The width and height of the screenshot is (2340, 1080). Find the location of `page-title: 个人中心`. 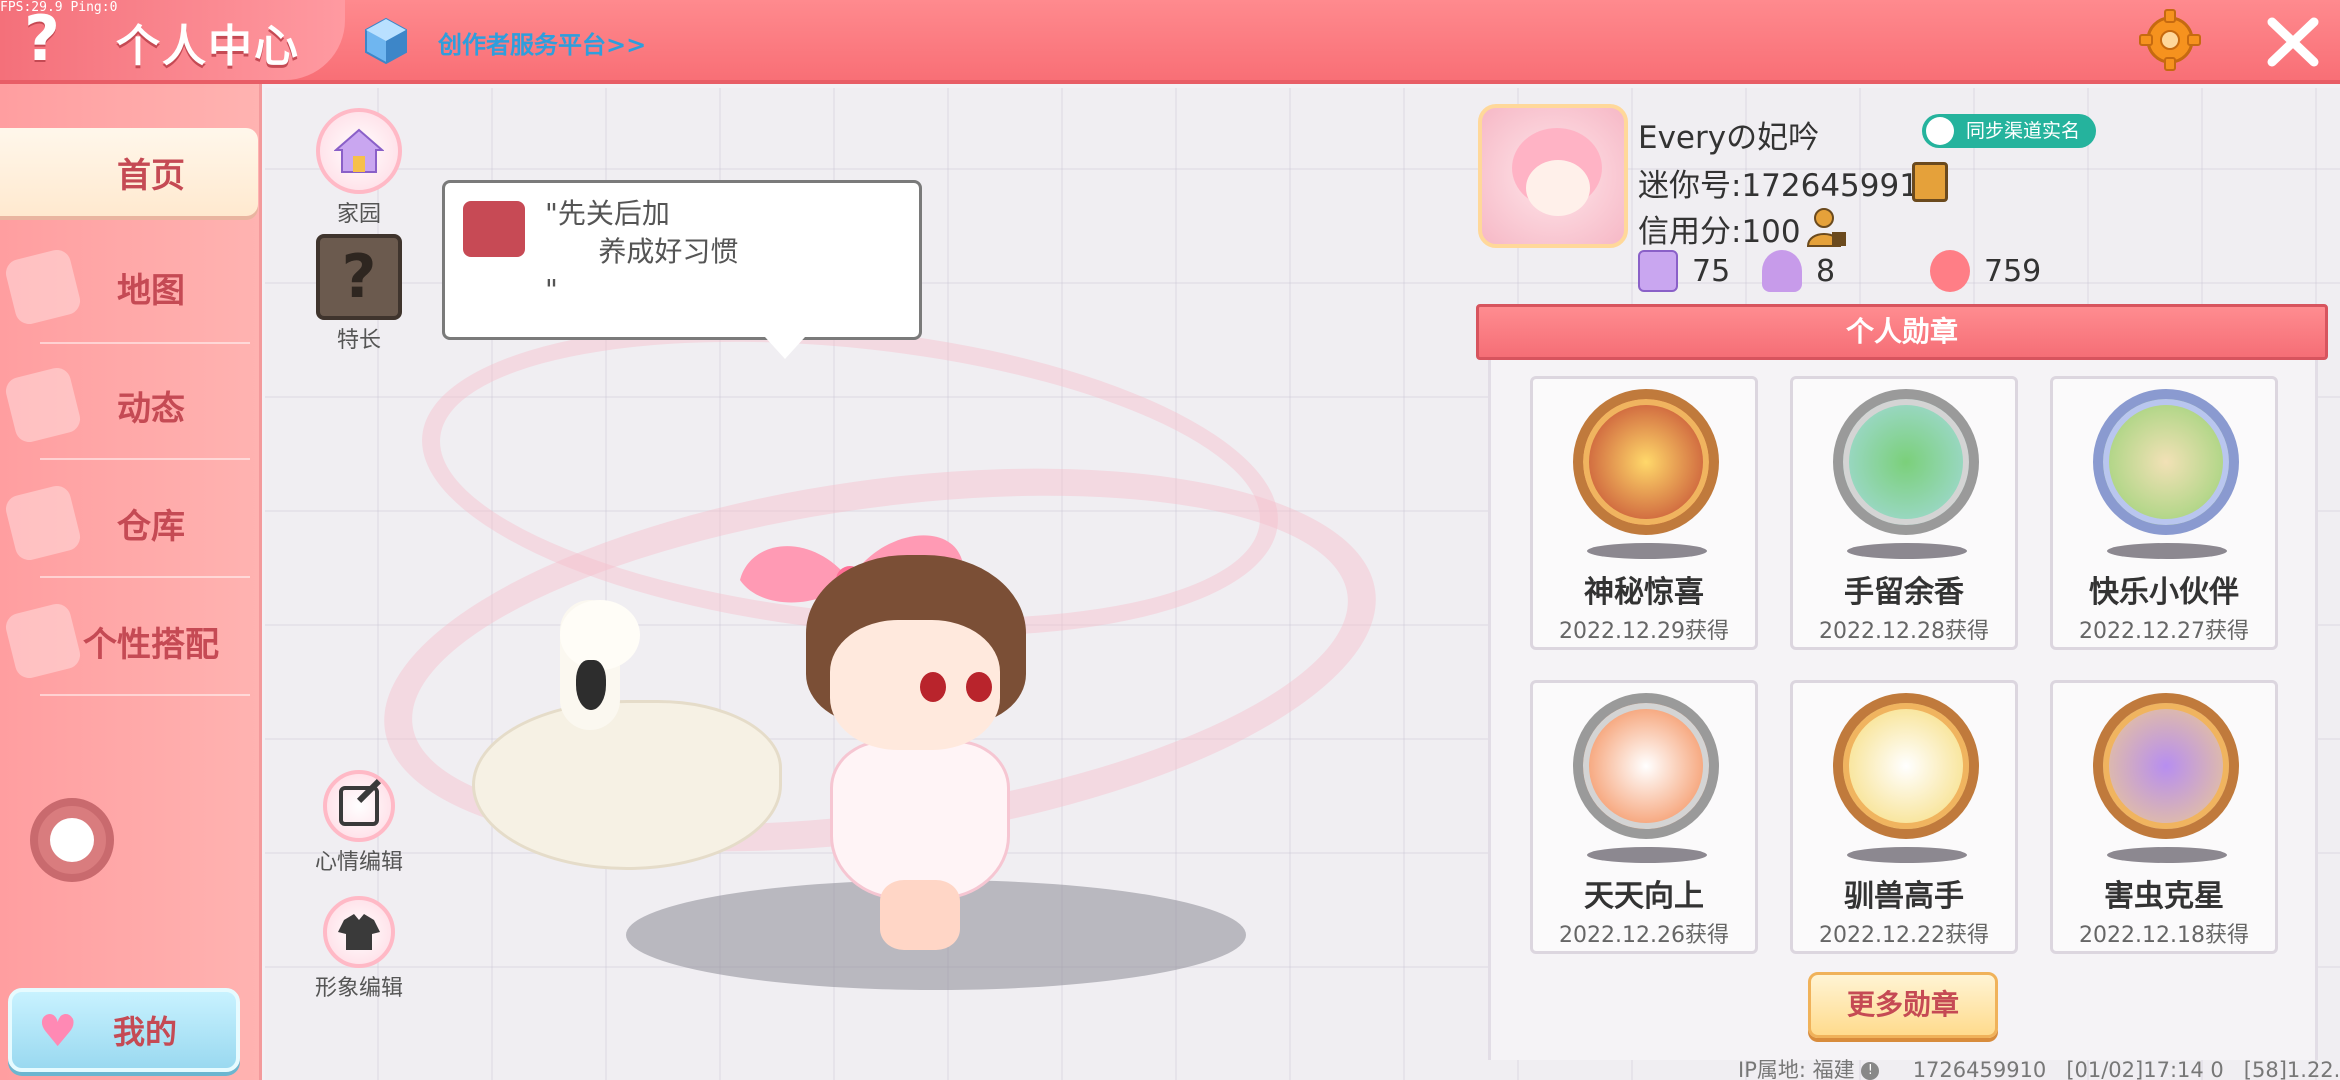

page-title: 个人中心 is located at coordinates (208, 46).